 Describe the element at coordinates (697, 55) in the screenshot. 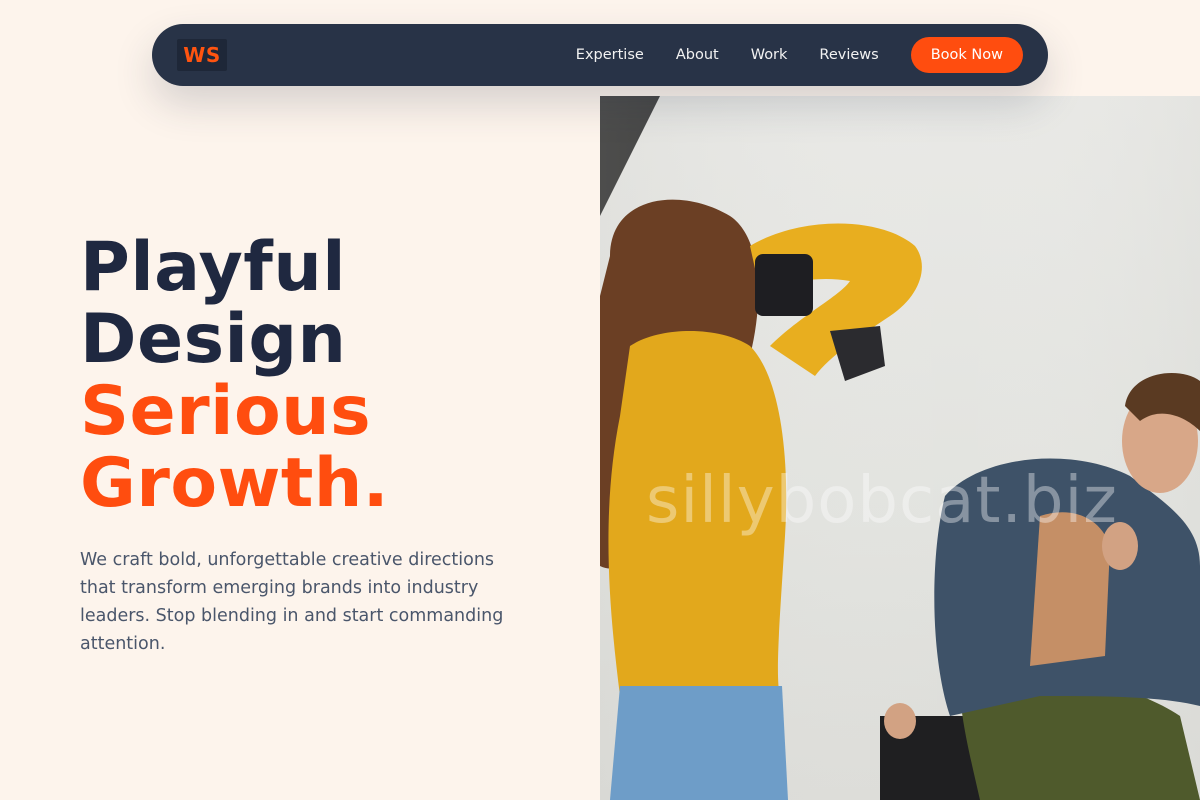

I see `nav-link-about: About` at that location.